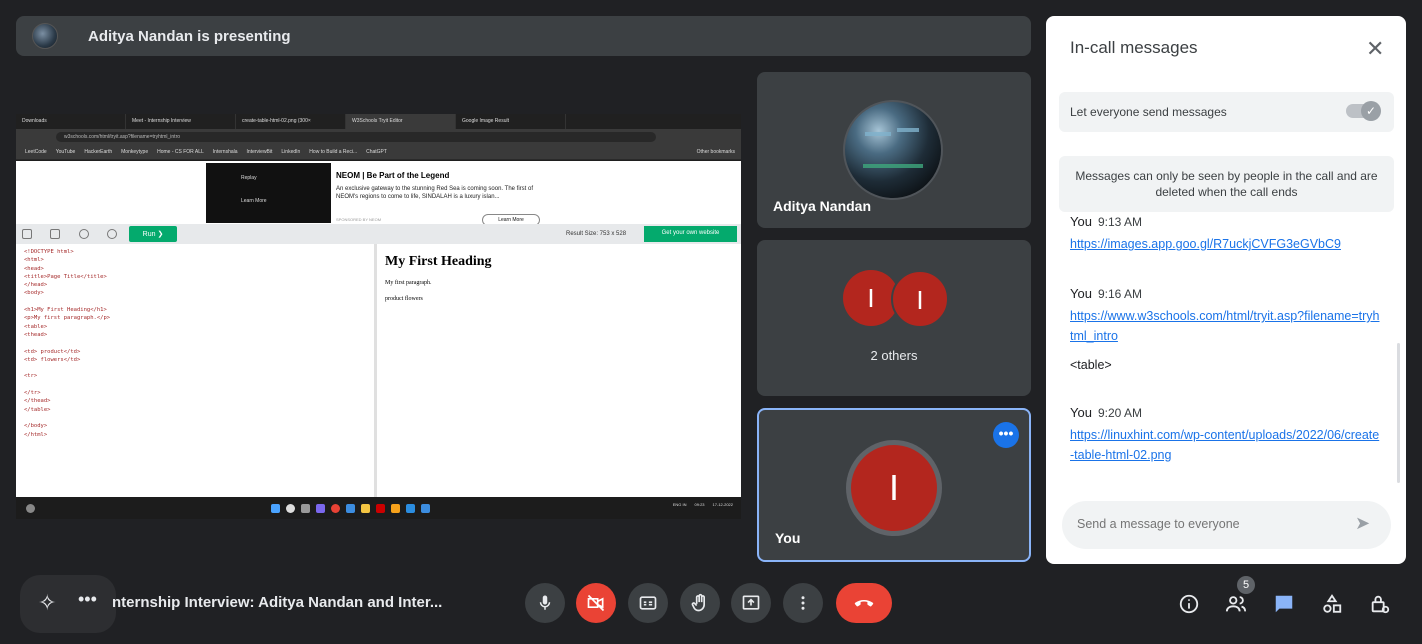 This screenshot has height=644, width=1422. What do you see at coordinates (259, 151) in the screenshot?
I see `bookmark: InterviewBit` at bounding box center [259, 151].